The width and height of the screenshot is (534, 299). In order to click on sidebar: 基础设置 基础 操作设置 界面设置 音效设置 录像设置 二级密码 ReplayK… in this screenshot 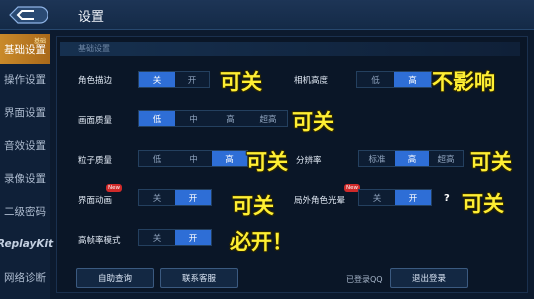, I will do `click(27, 164)`.